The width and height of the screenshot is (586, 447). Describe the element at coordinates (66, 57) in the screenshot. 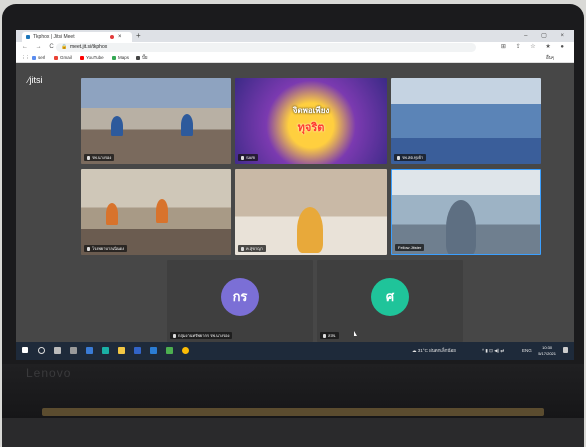

I see `bookmark-label: Gmail` at that location.